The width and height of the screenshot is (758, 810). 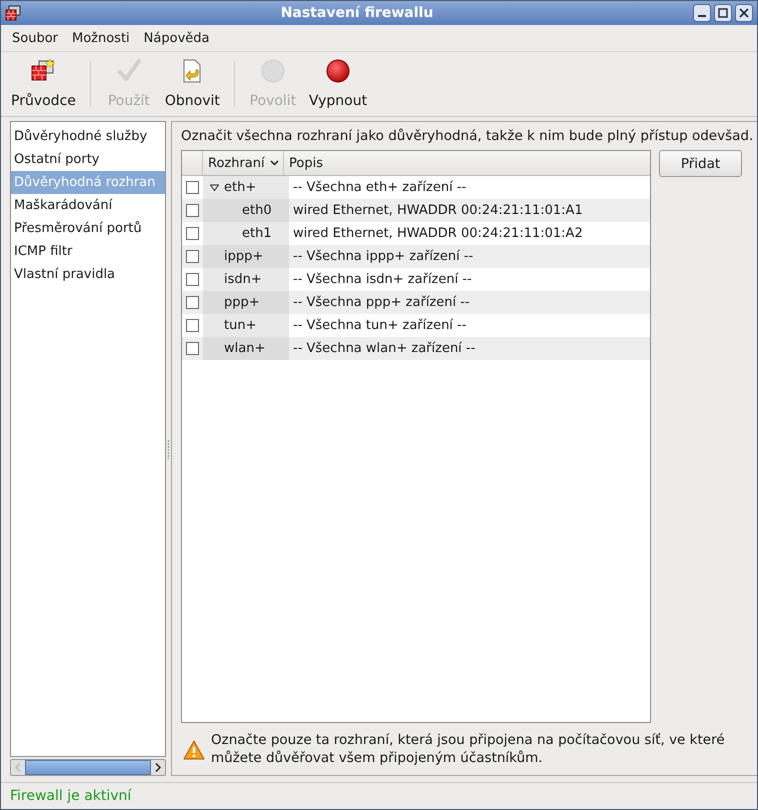 I want to click on column-header: Popis, so click(x=467, y=163).